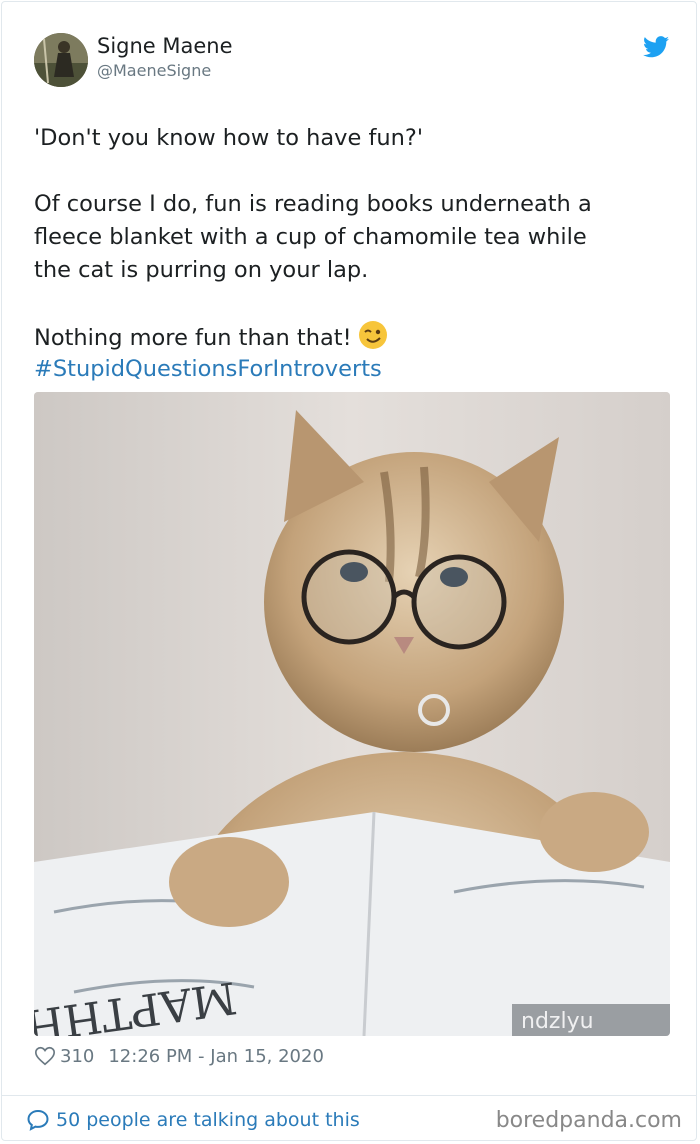  Describe the element at coordinates (557, 1021) in the screenshot. I see `gif-watermark: ndzlyu` at that location.